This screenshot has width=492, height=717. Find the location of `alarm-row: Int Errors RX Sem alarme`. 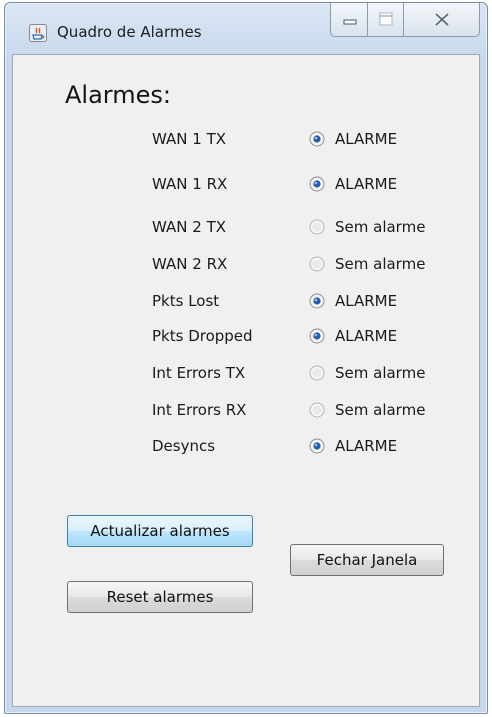

alarm-row: Int Errors RX Sem alarme is located at coordinates (246, 412).